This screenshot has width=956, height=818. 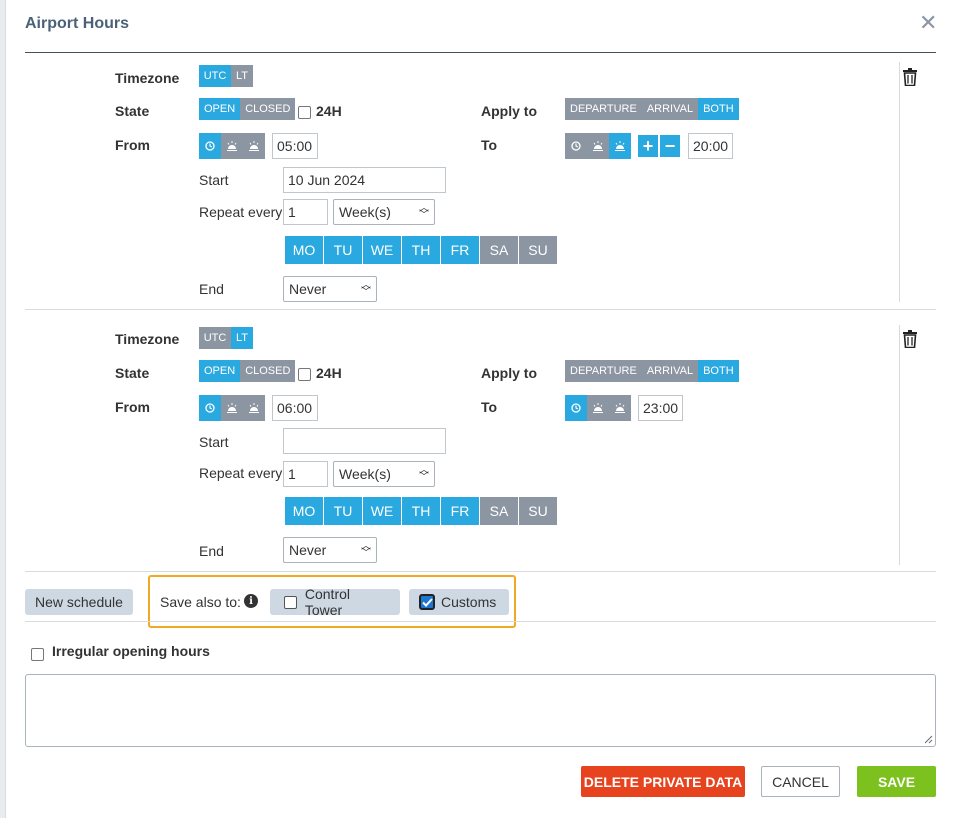 I want to click on state-label: State, so click(x=132, y=373).